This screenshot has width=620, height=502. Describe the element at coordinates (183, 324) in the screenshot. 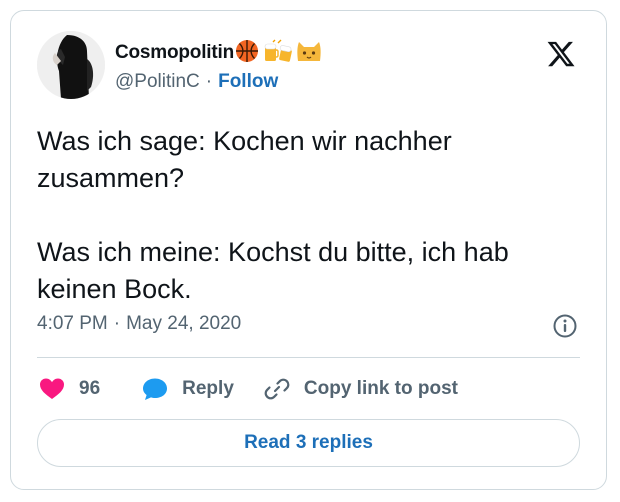

I see `tweet-date: May 24, 2020` at that location.